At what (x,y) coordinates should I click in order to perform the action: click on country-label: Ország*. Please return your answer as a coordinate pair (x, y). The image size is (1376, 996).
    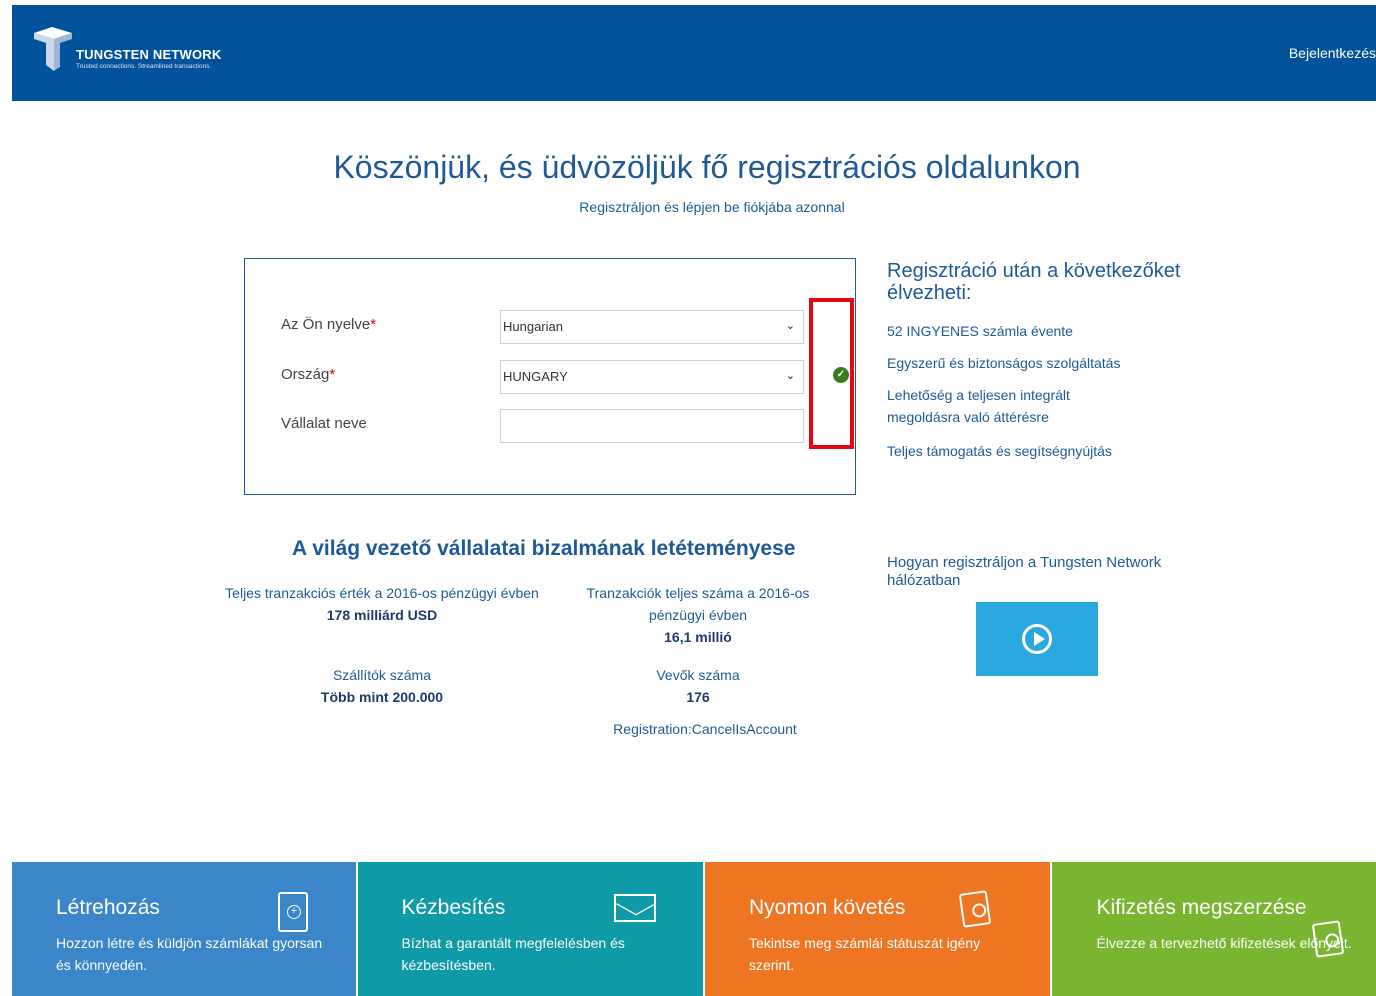
    Looking at the image, I should click on (308, 374).